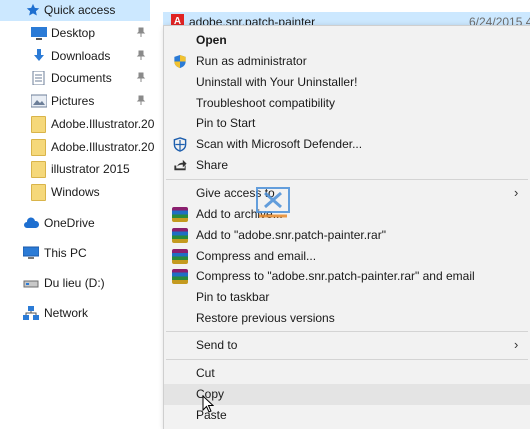 The image size is (530, 429). Describe the element at coordinates (277, 82) in the screenshot. I see `menu-item-label: Uninstall with Your Uninstaller!` at that location.